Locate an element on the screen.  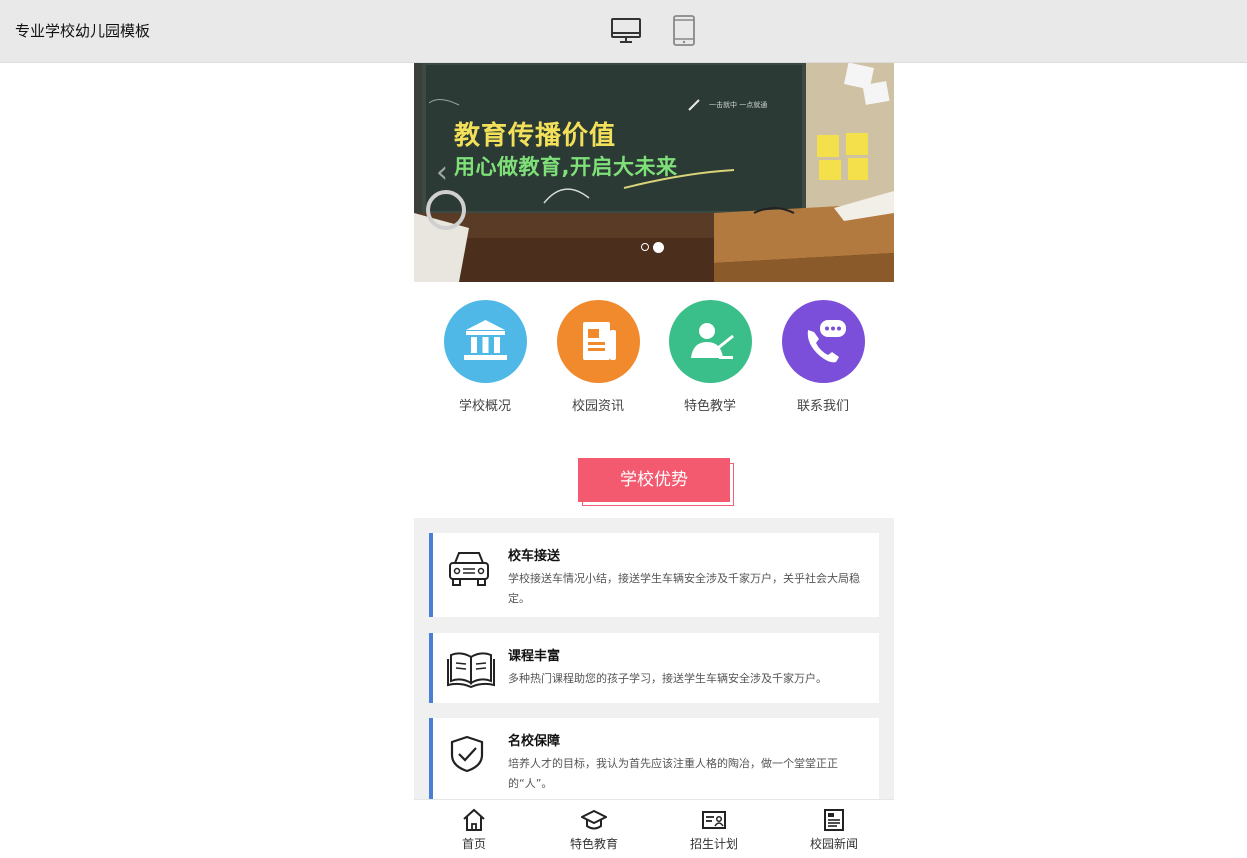
school-bus-icon is located at coordinates (469, 569).